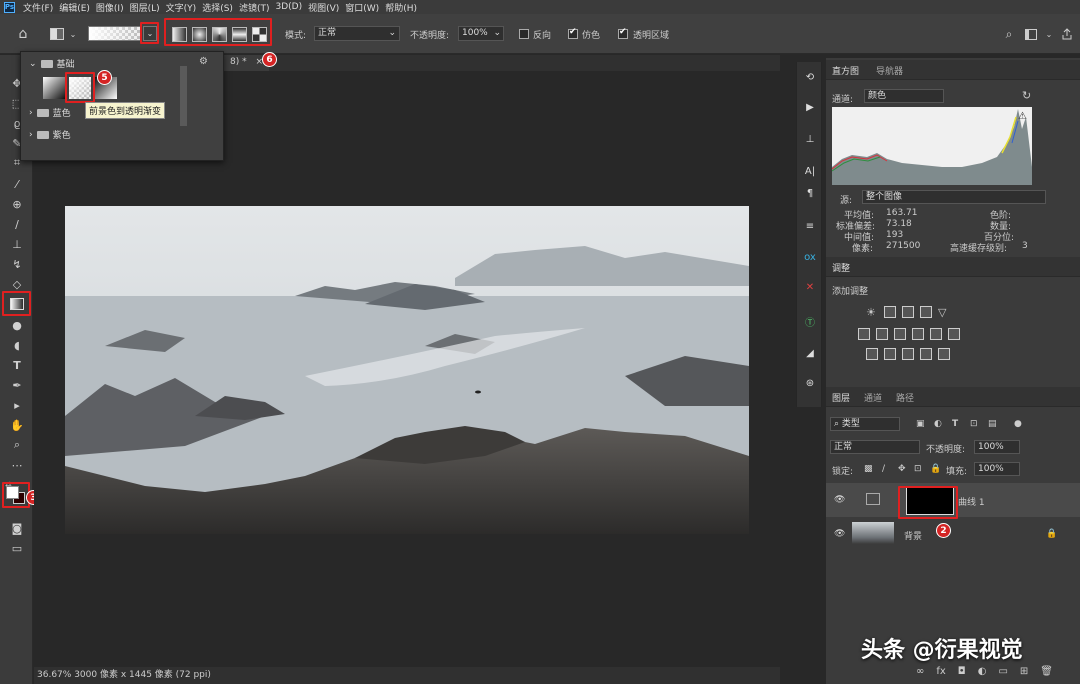 This screenshot has width=1080, height=684. I want to click on brush-settings-icon: ◢, so click(810, 353).